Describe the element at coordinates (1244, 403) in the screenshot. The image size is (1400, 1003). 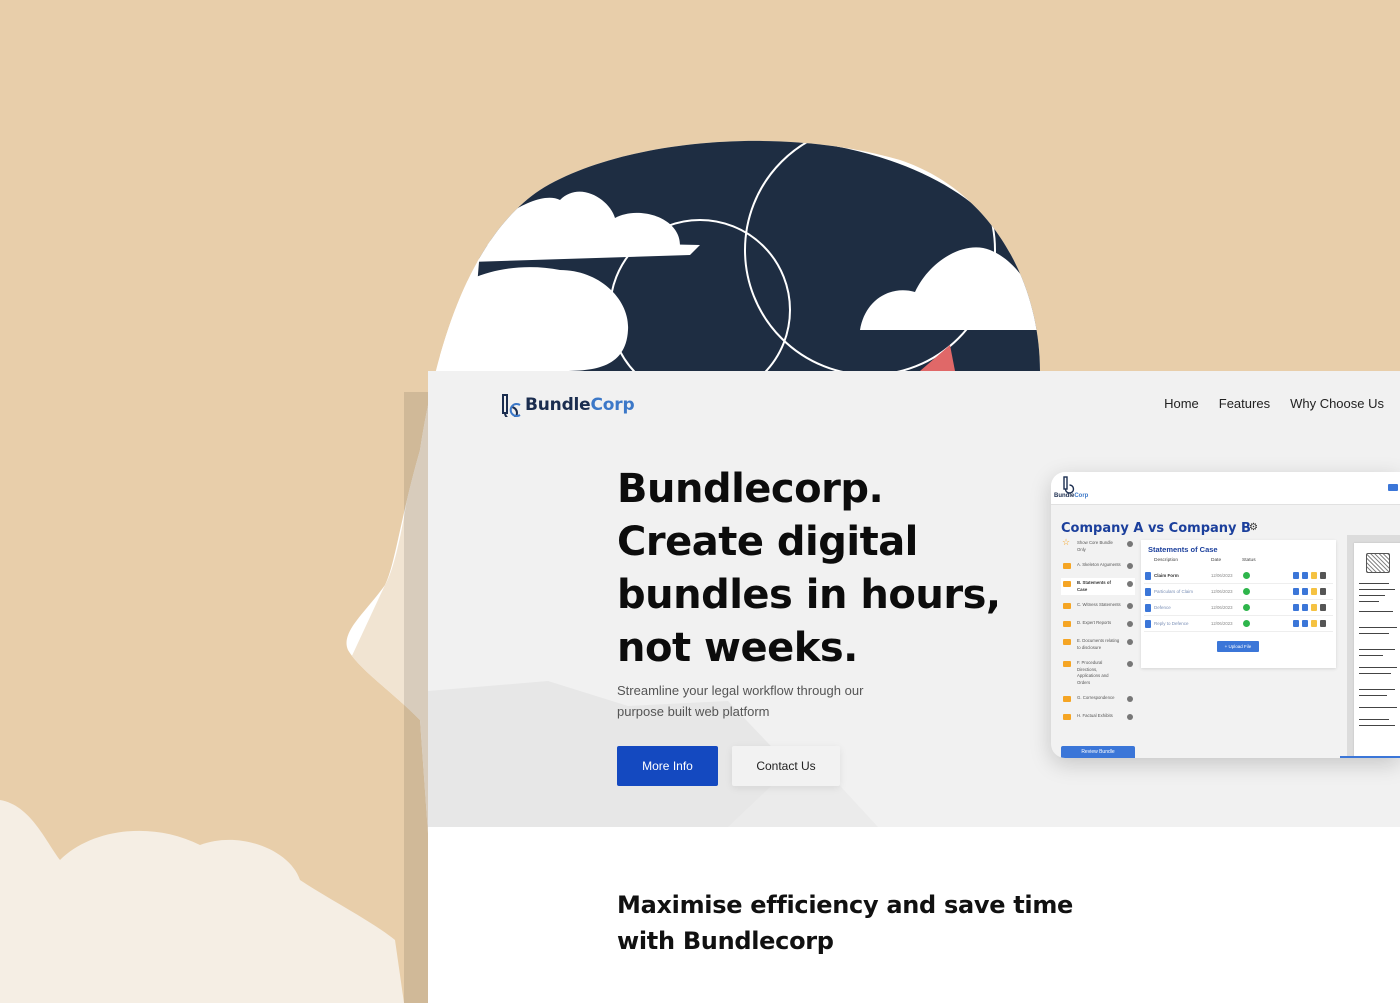
I see `nav-features-link: Features` at that location.